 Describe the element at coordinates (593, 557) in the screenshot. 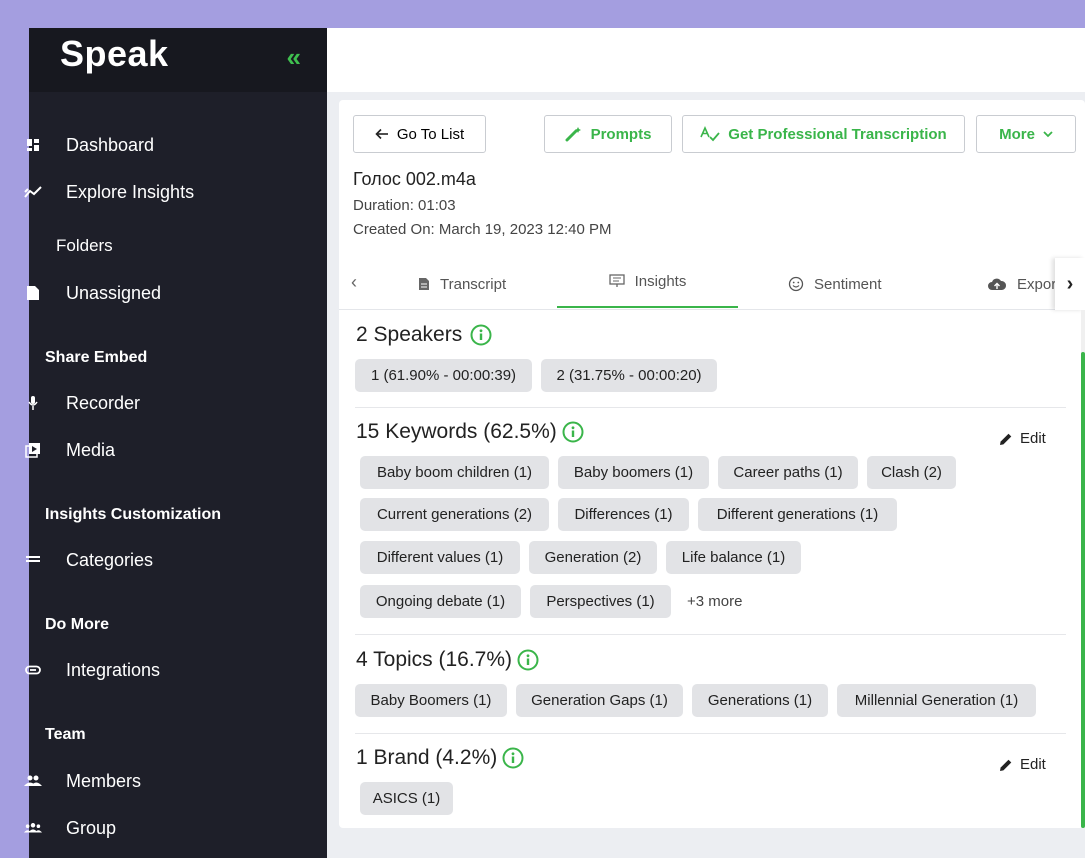

I see `keyword-chip: Generation (2)` at that location.